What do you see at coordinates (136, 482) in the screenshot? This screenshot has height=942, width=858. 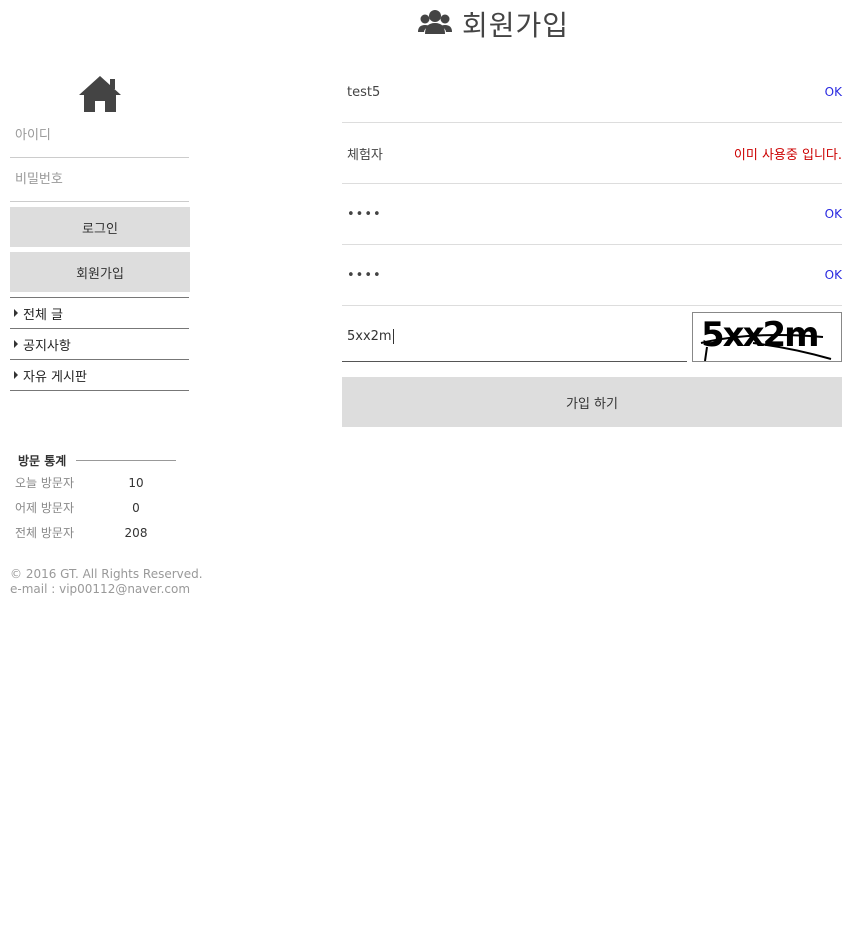 I see `stat-value: 10` at bounding box center [136, 482].